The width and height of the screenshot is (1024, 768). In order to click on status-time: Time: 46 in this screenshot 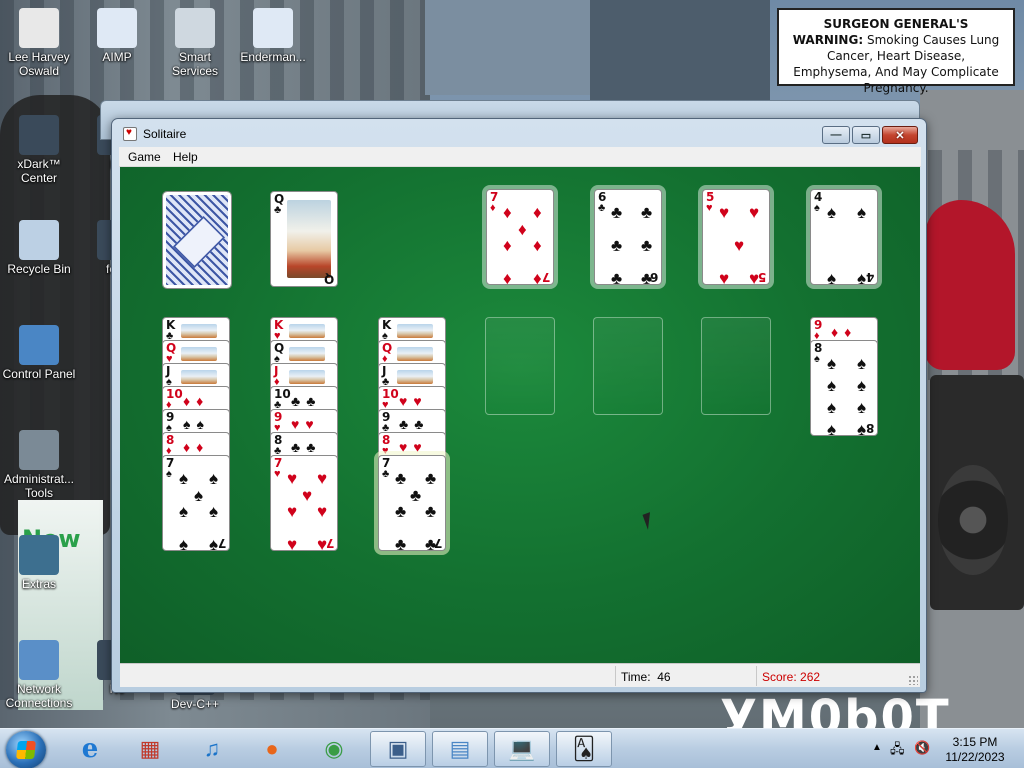, I will do `click(646, 677)`.